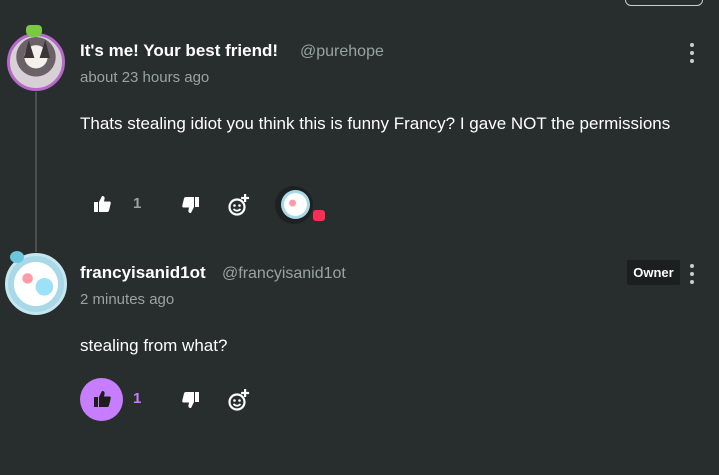 This screenshot has width=719, height=475. What do you see at coordinates (127, 299) in the screenshot?
I see `comment-timestamp: 2 minutes ago` at bounding box center [127, 299].